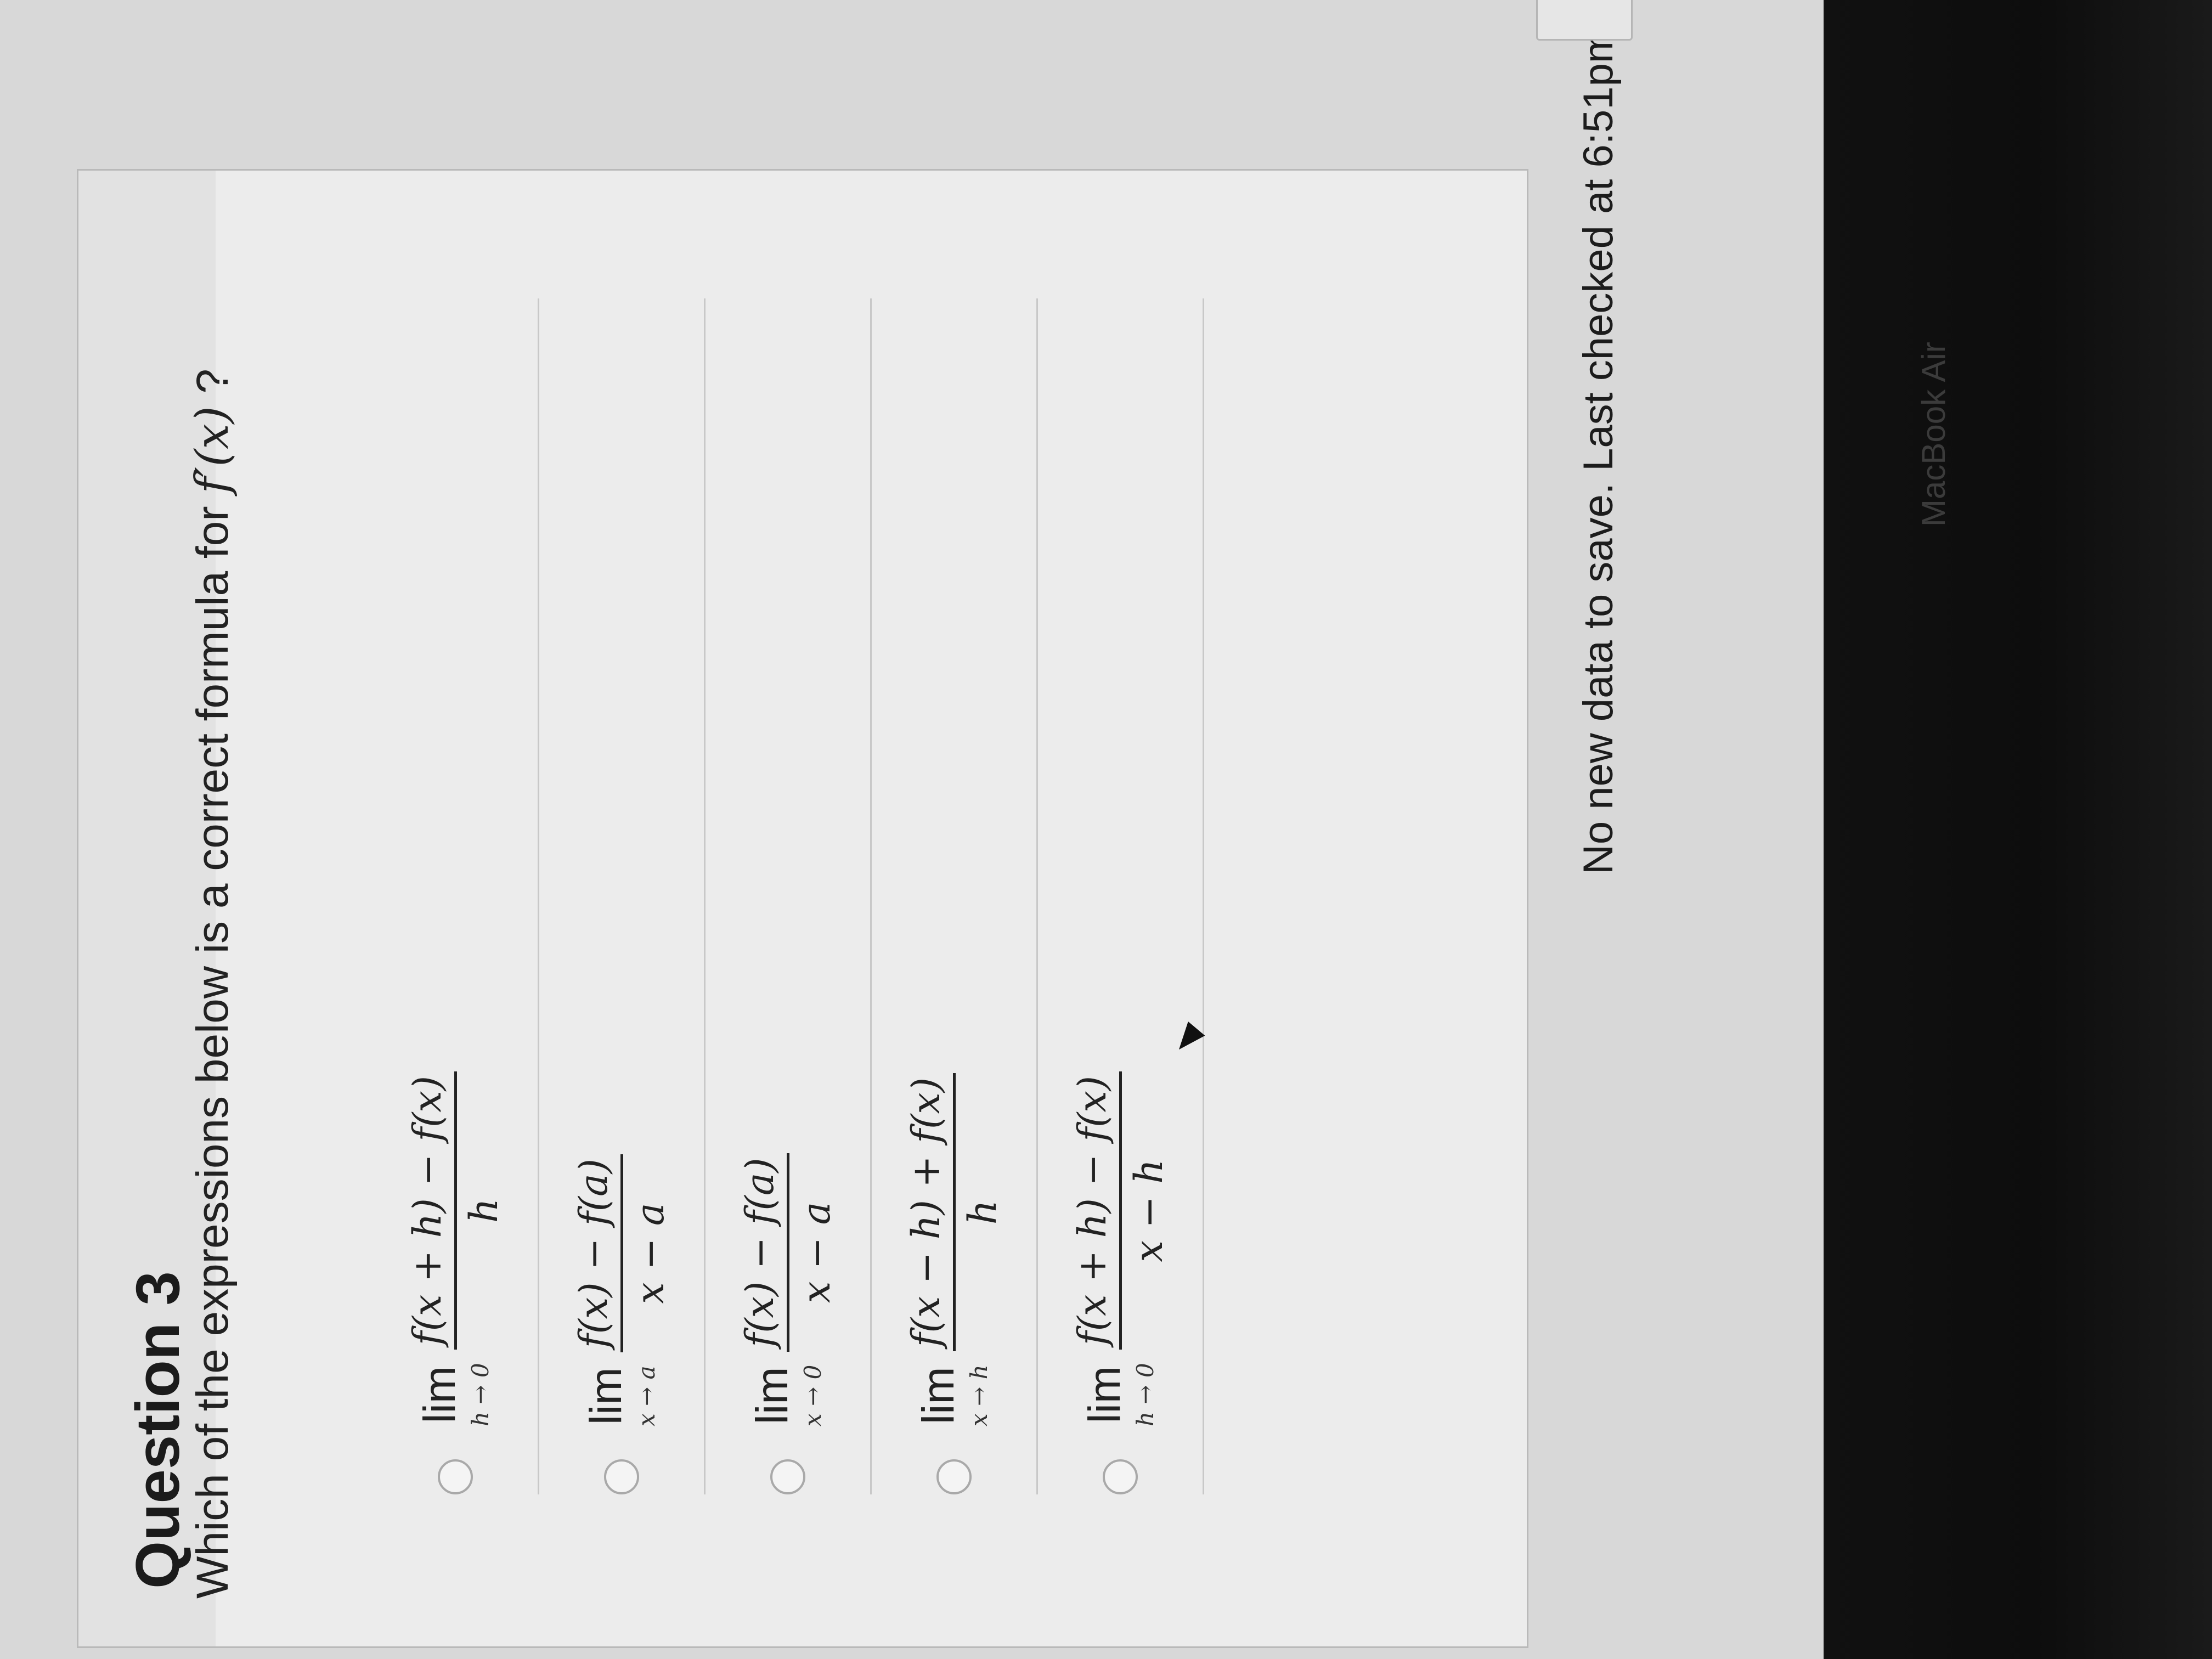 The width and height of the screenshot is (2212, 1659). What do you see at coordinates (646, 1396) in the screenshot?
I see `lim-subscript: x → a` at bounding box center [646, 1396].